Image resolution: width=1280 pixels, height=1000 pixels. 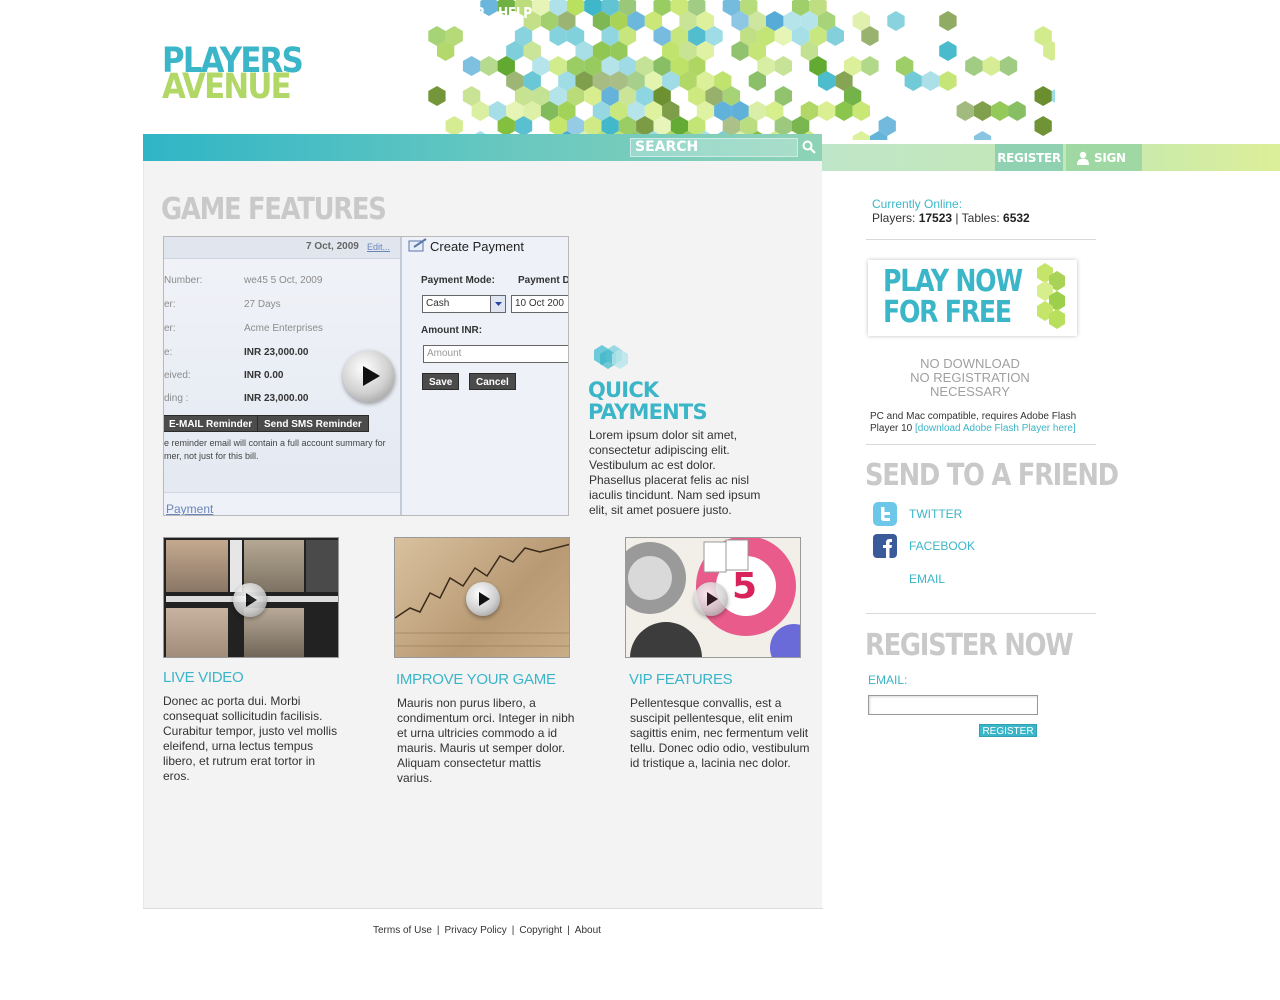 What do you see at coordinates (438, 303) in the screenshot?
I see `payment-mode-value: Cash` at bounding box center [438, 303].